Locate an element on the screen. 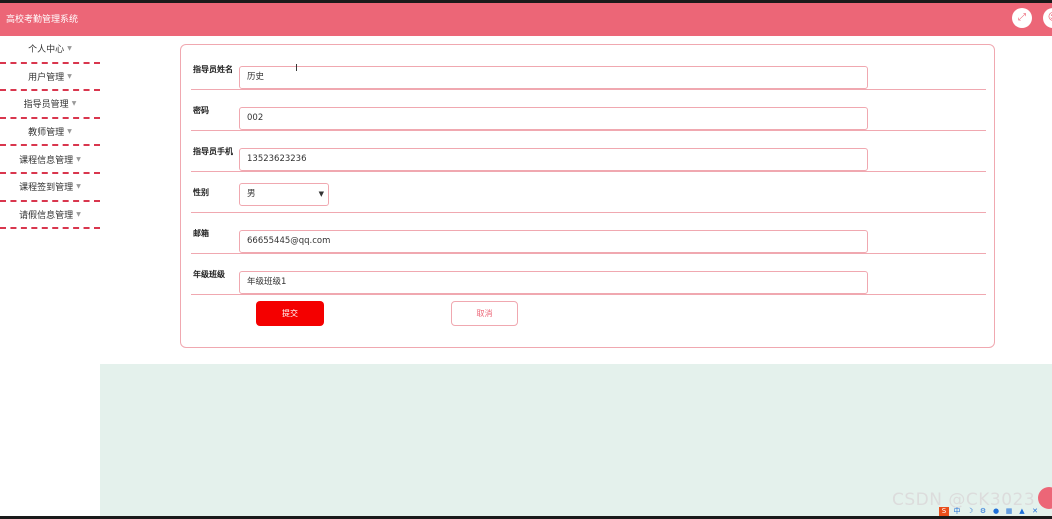  sidebar-item-label: 课程签到管理 is located at coordinates (46, 188).